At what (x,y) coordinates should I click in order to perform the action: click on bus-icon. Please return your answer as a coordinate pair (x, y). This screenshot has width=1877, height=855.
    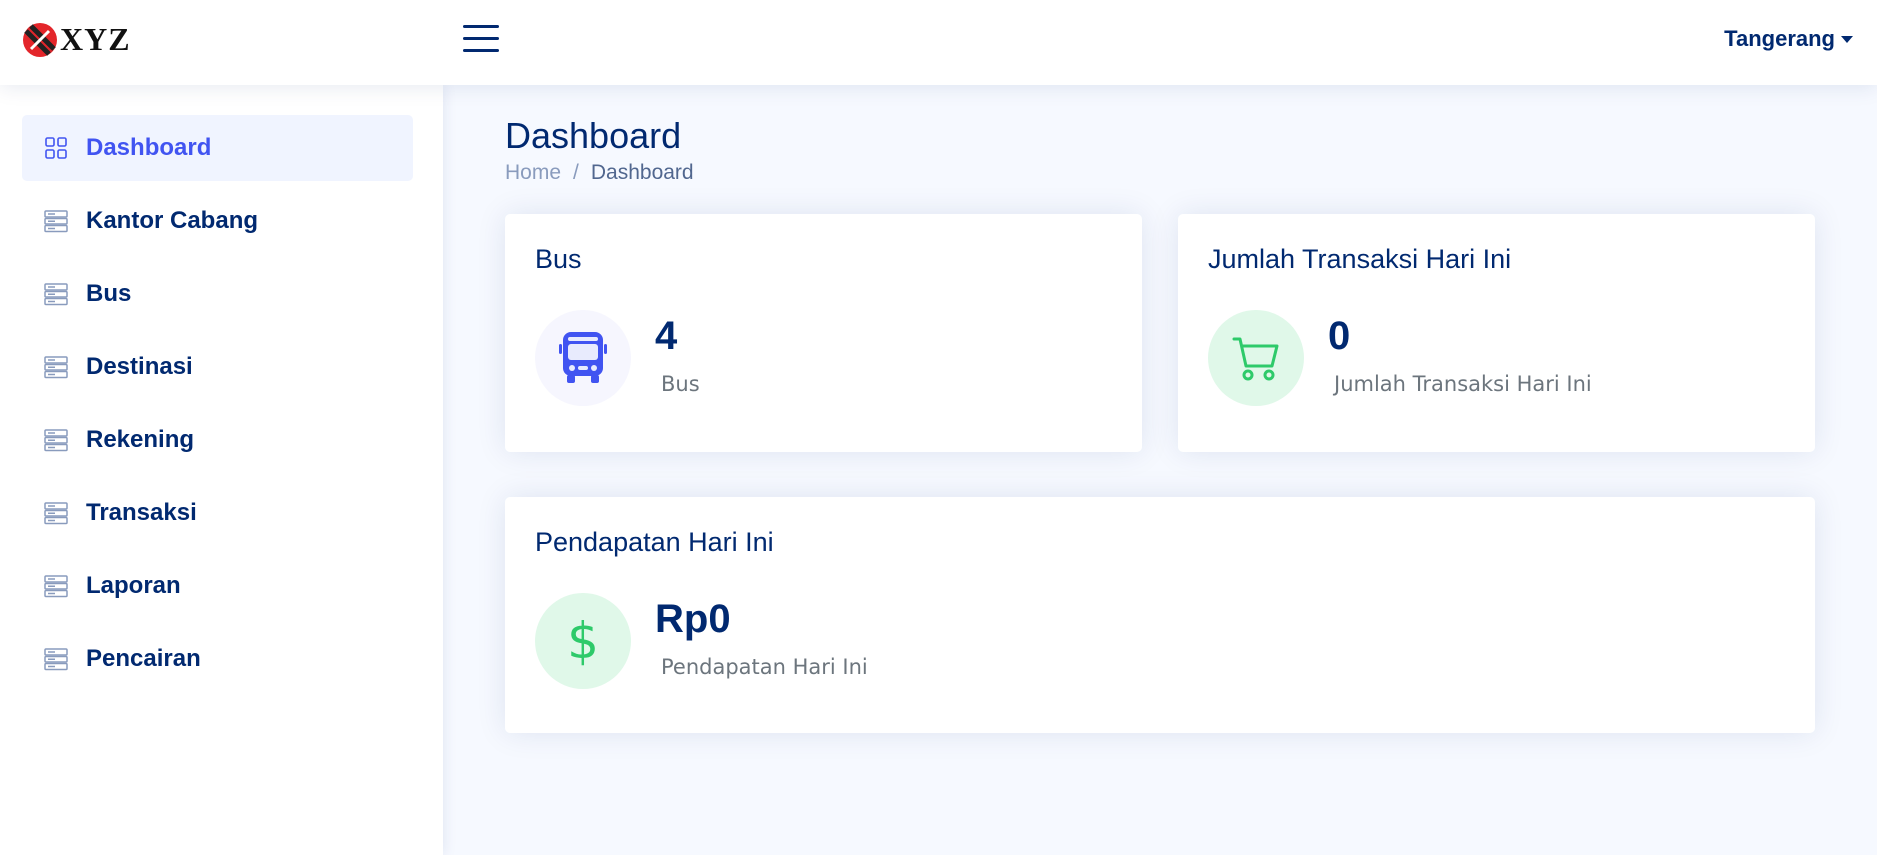
    Looking at the image, I should click on (583, 357).